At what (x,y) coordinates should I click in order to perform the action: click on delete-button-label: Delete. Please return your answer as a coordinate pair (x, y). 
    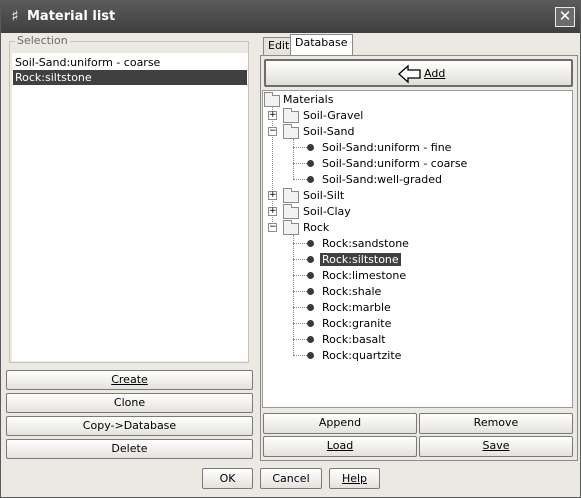
    Looking at the image, I should click on (129, 448).